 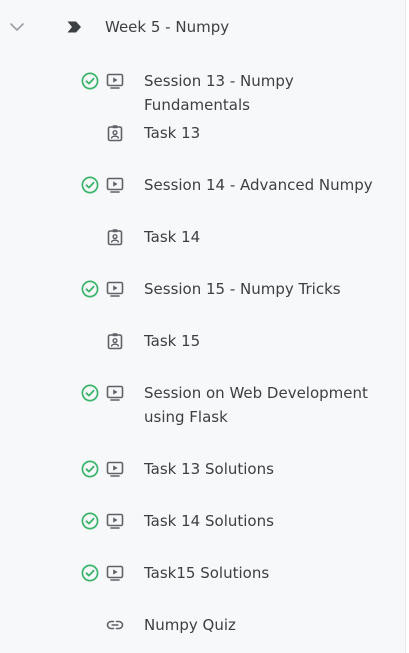 What do you see at coordinates (115, 625) in the screenshot?
I see `link-icon` at bounding box center [115, 625].